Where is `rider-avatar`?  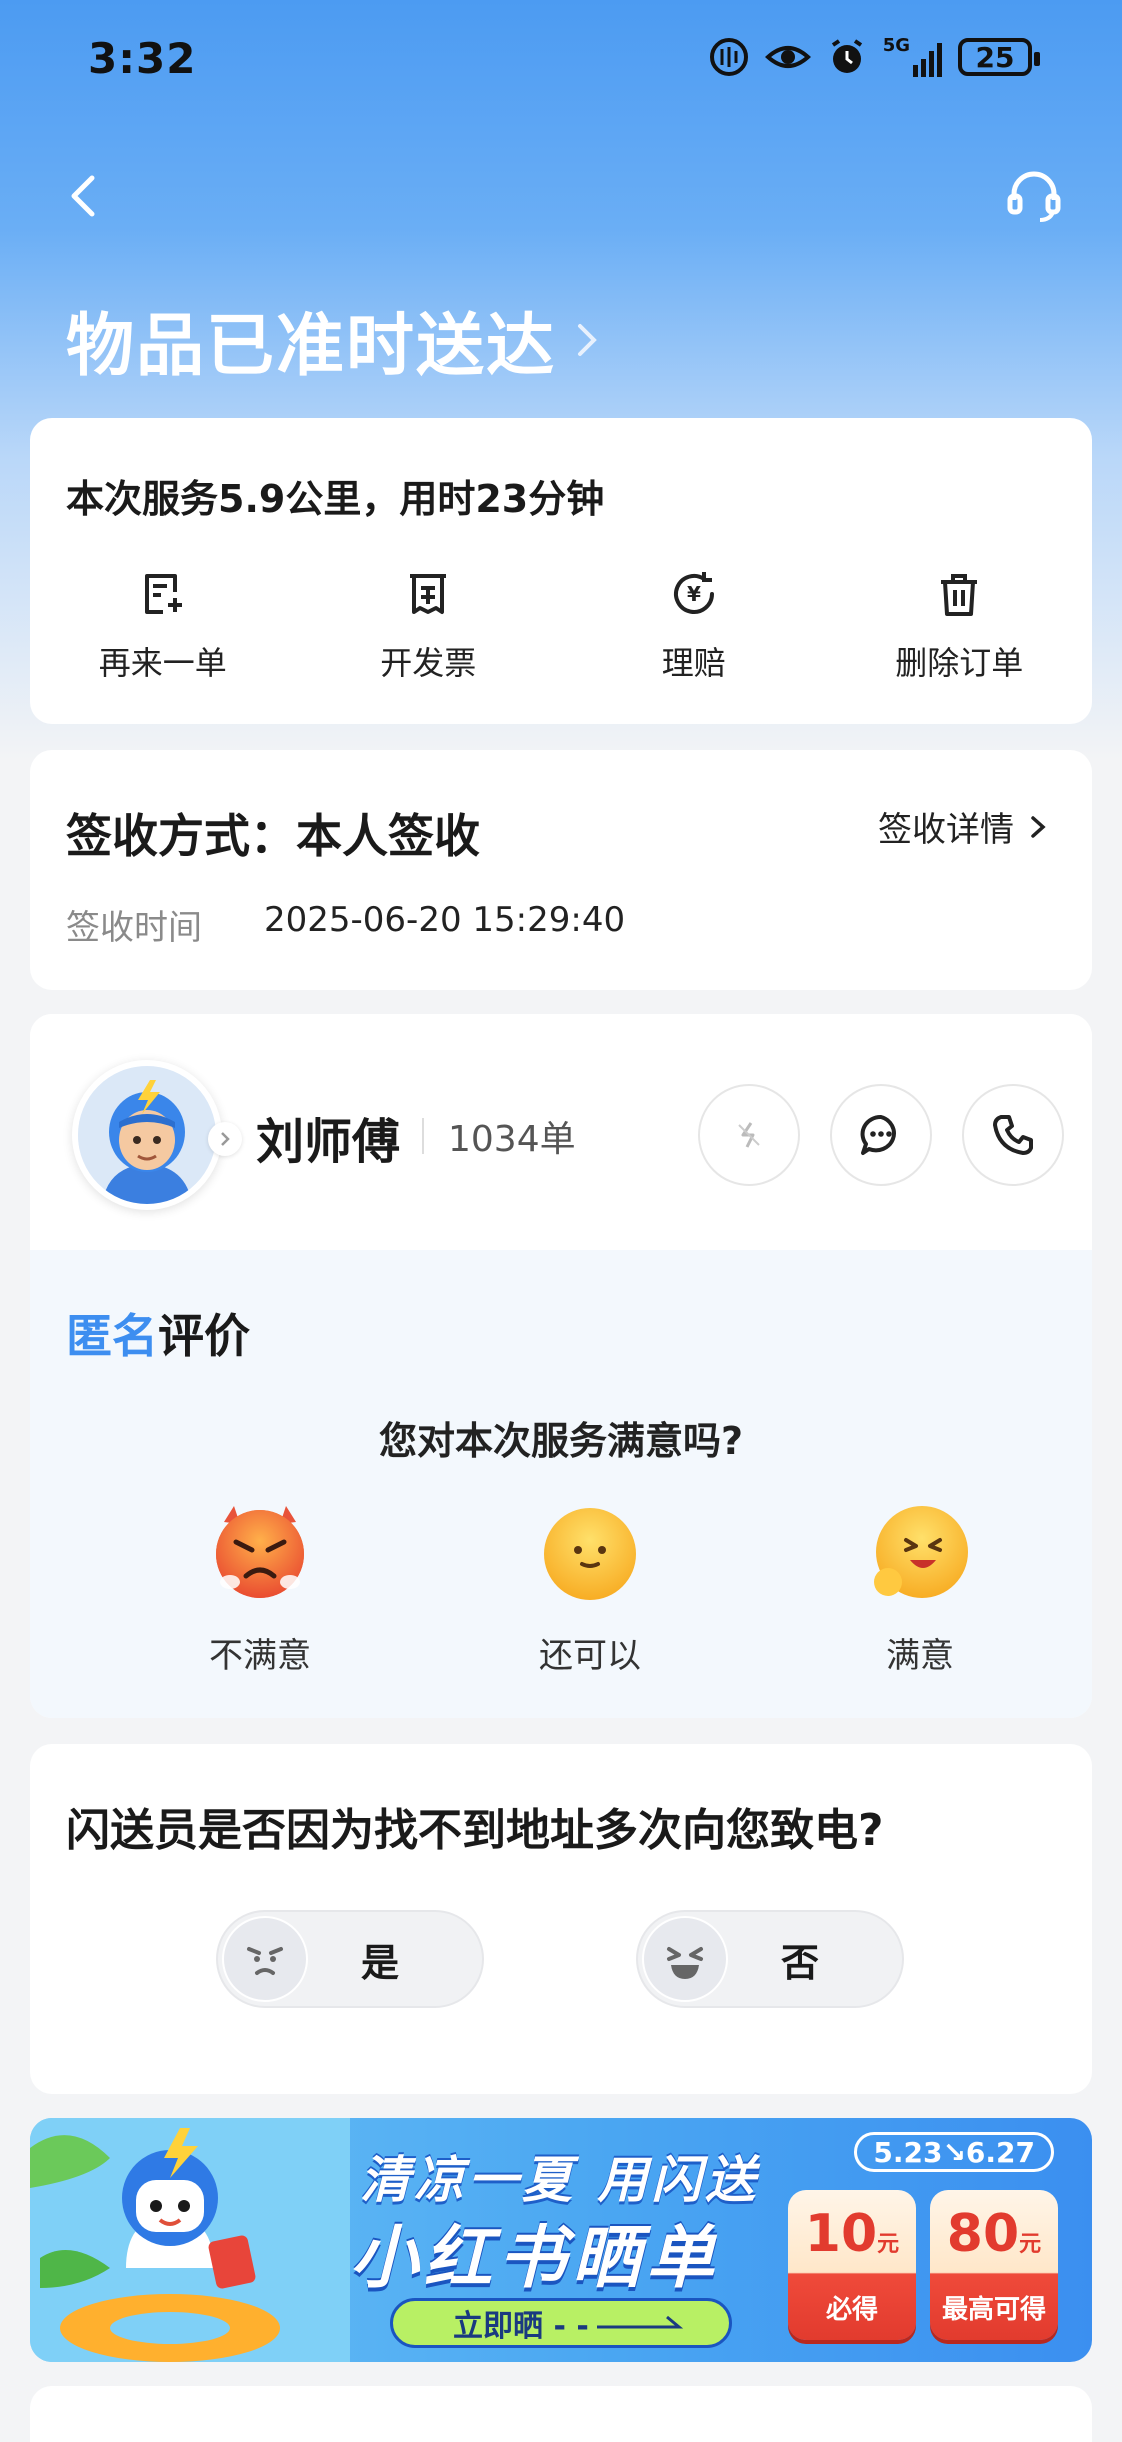 rider-avatar is located at coordinates (147, 1135).